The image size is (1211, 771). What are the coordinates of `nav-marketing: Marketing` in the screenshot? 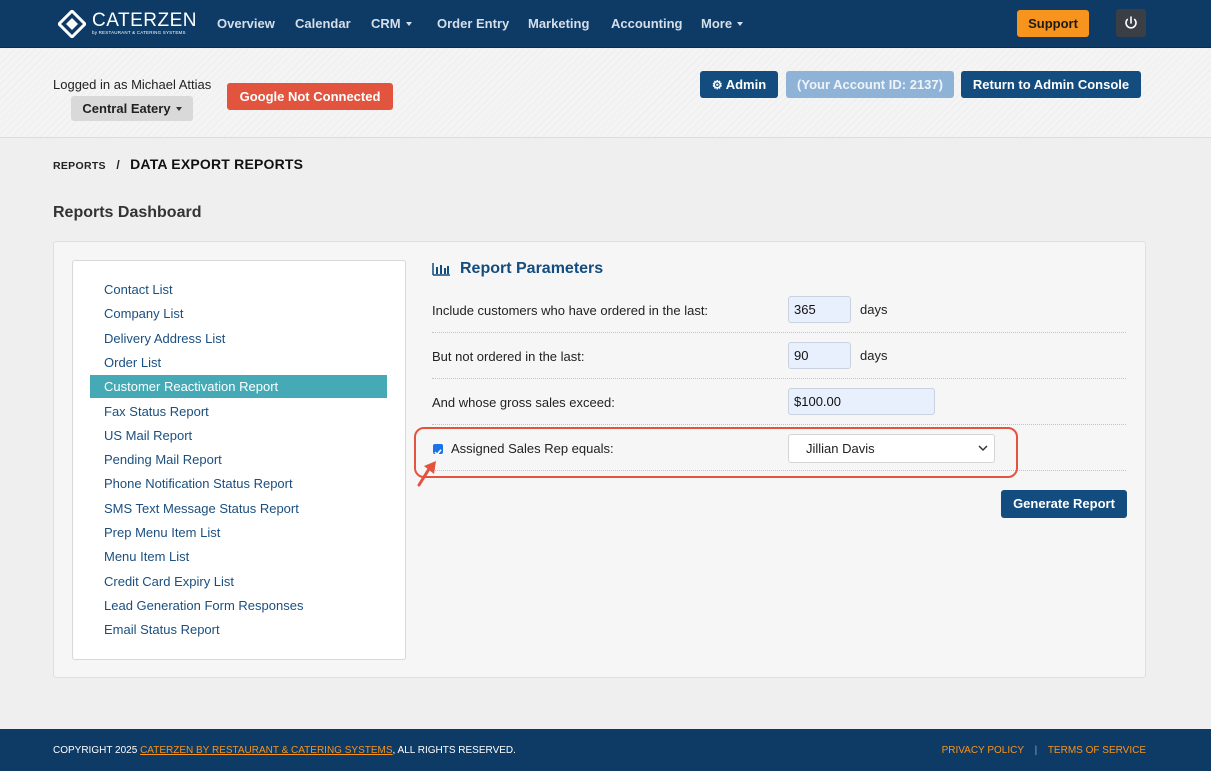 It's located at (558, 23).